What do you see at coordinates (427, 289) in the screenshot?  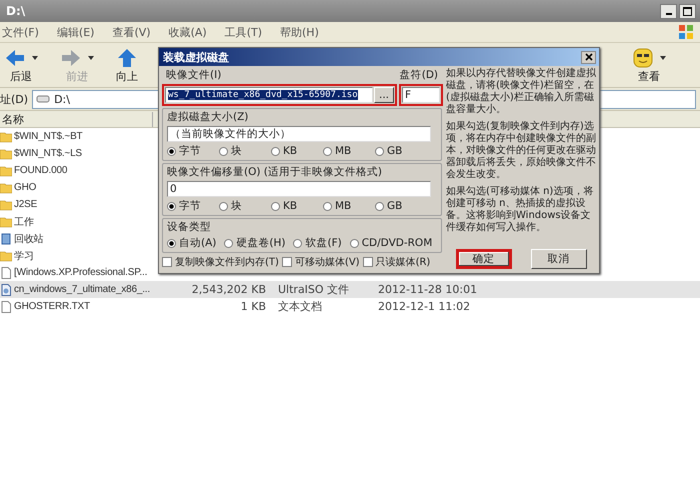 I see `file-date: 2012-11-28 10:01` at bounding box center [427, 289].